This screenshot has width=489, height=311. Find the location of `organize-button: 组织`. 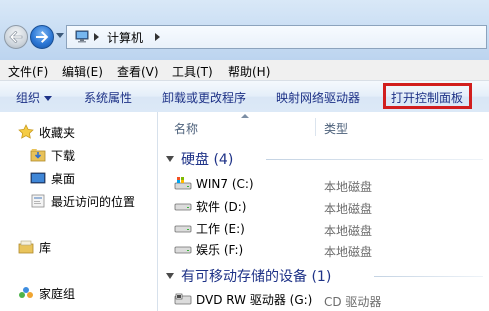

organize-button: 组织 is located at coordinates (34, 97).